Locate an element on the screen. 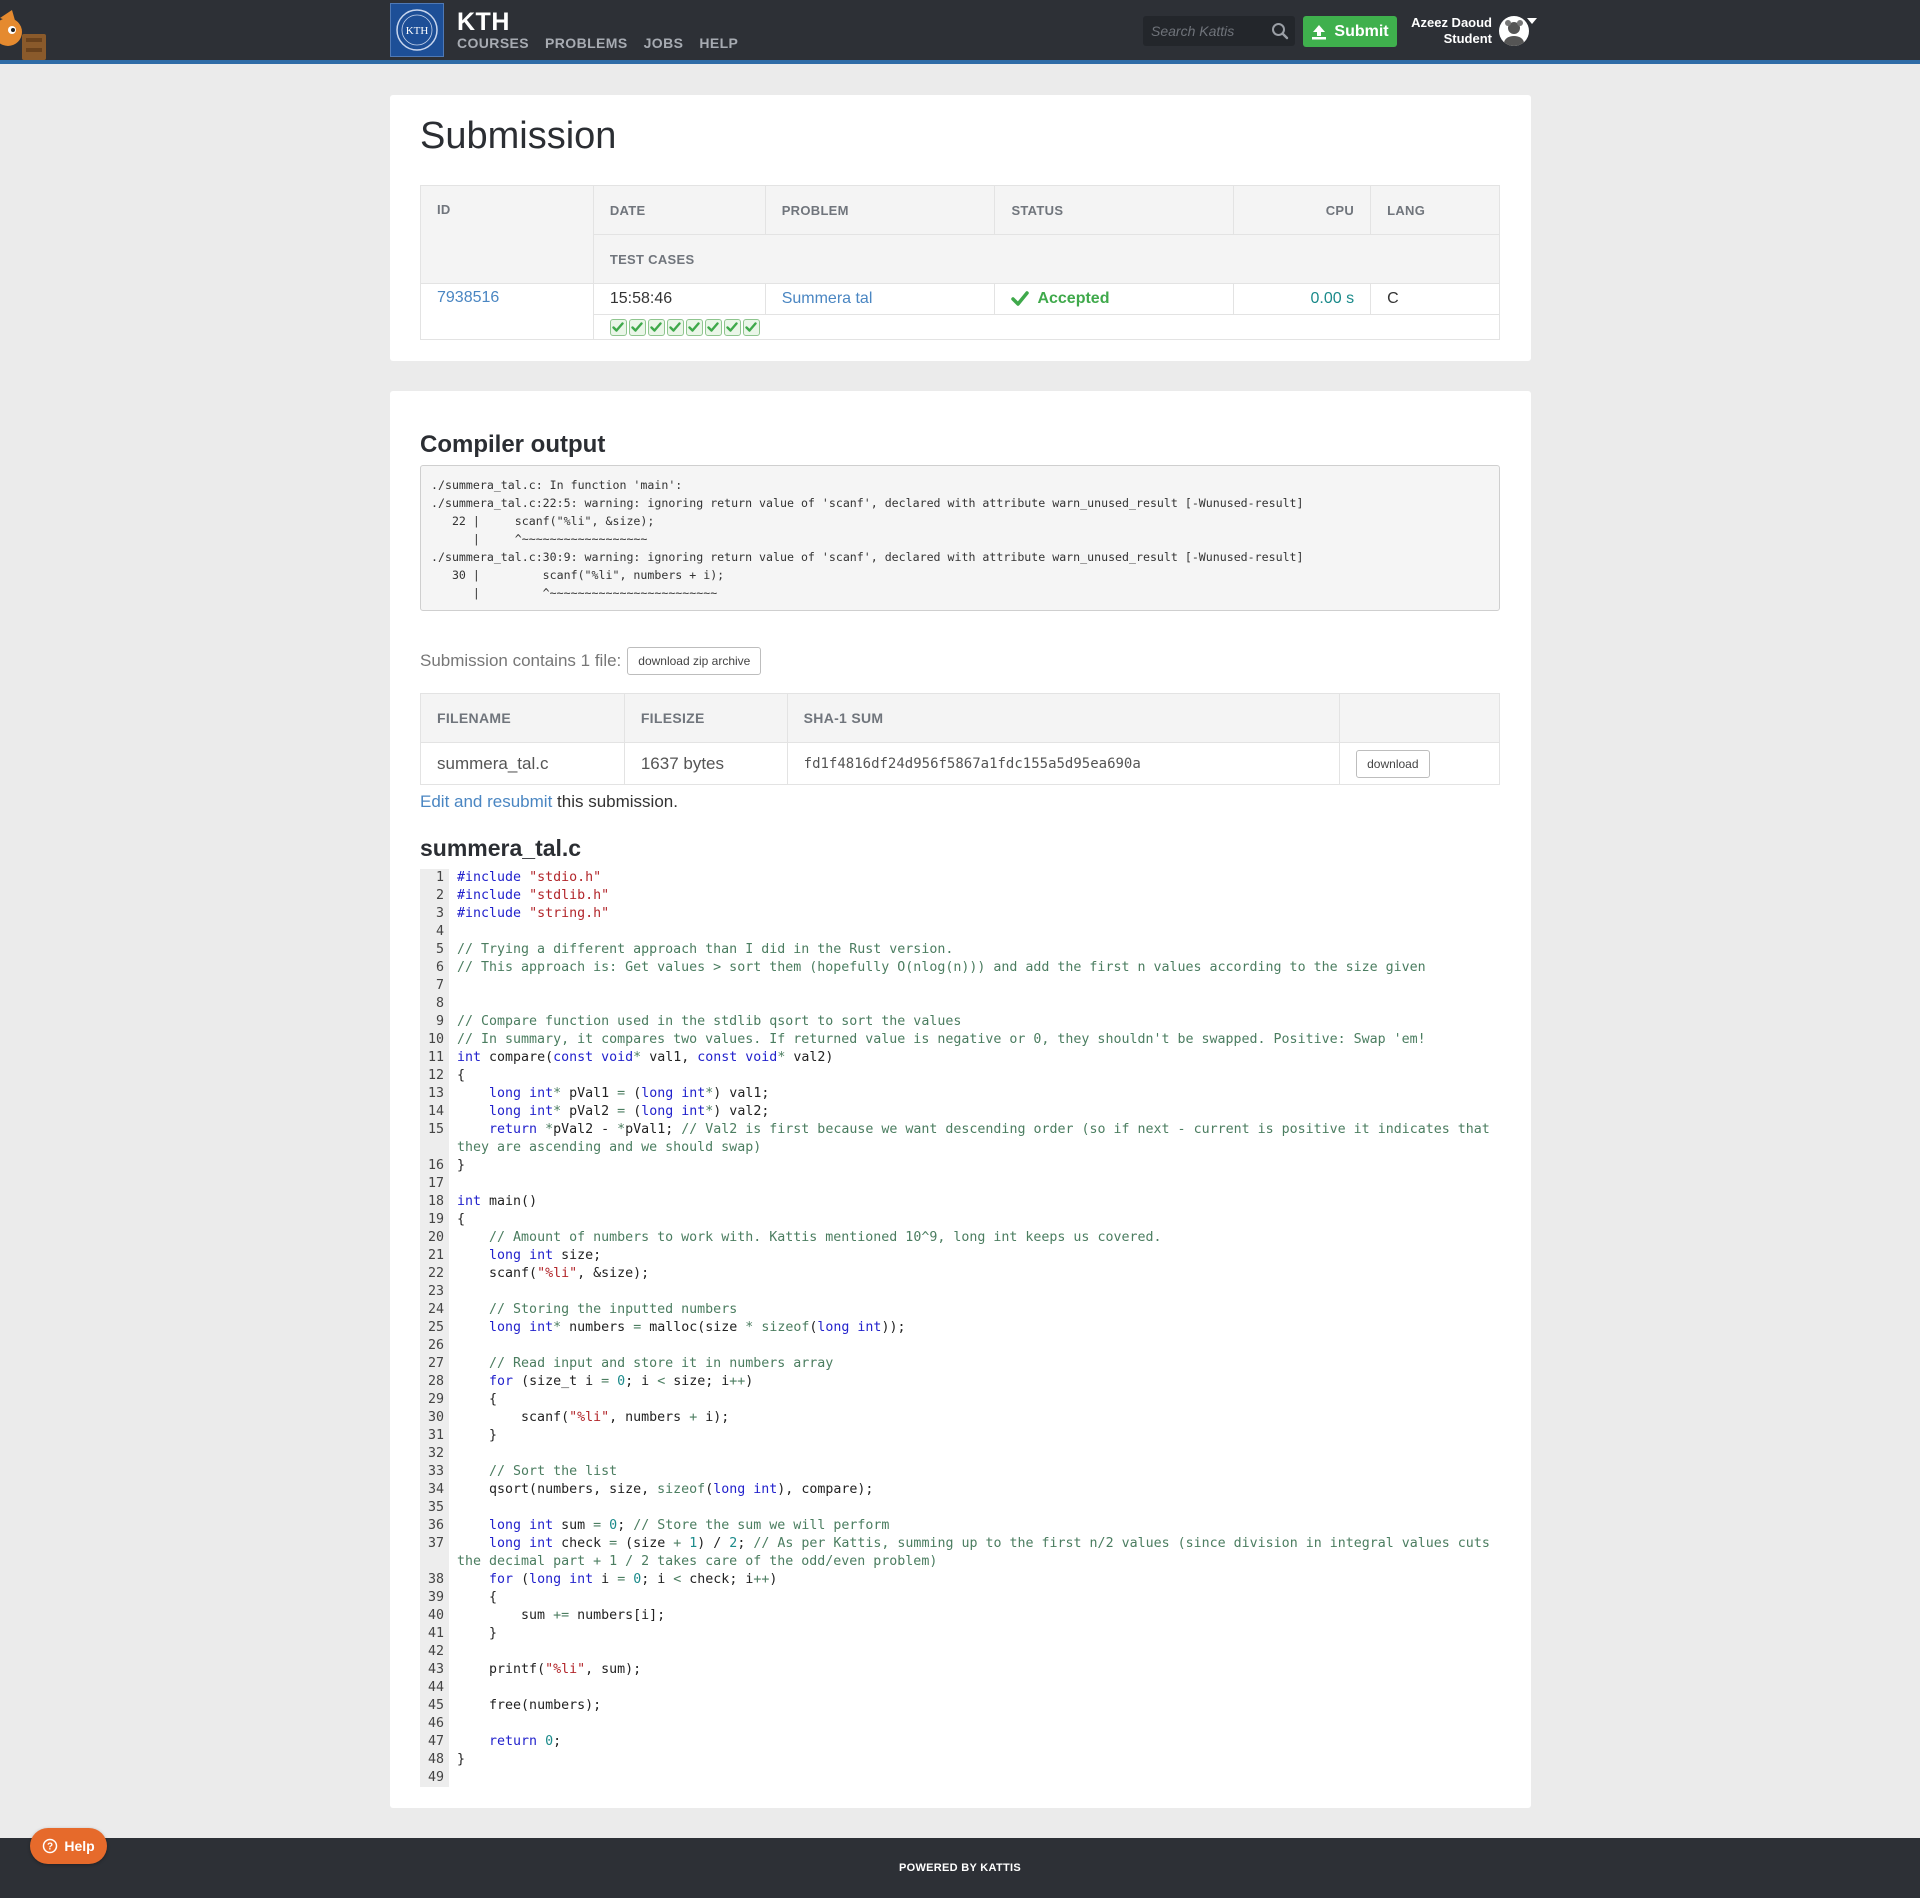 This screenshot has height=1898, width=1920. line-number: 28 is located at coordinates (434, 1382).